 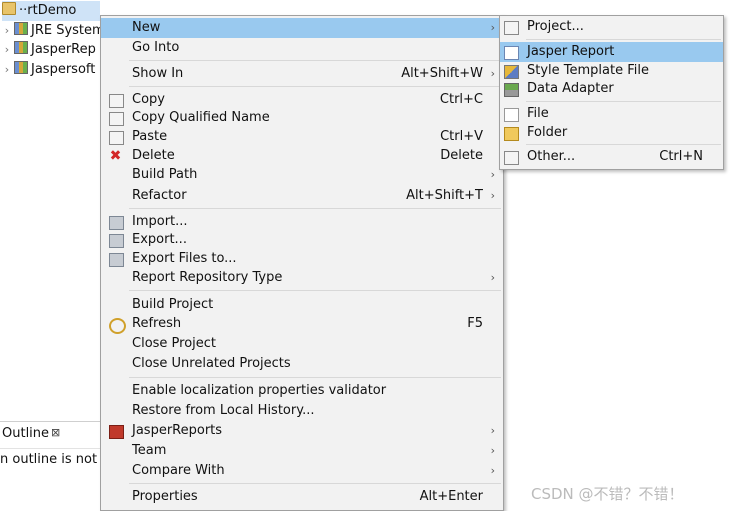 I want to click on menu-item-close-project: Close Project, so click(x=302, y=344).